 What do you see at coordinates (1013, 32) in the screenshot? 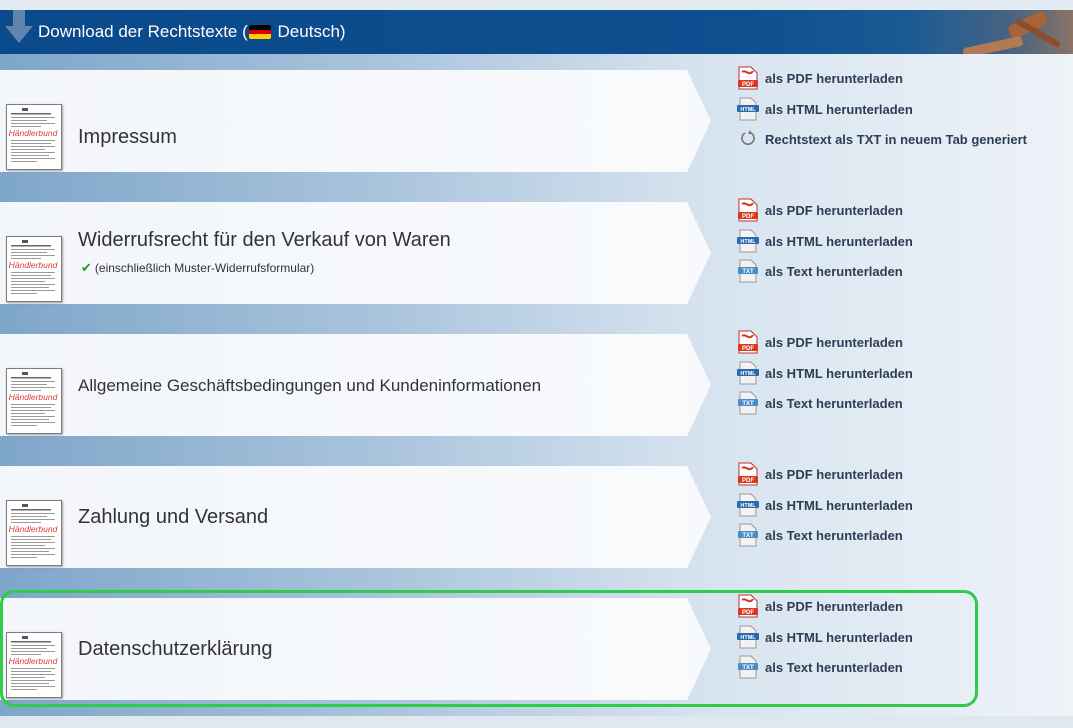
I see `gavel-icon` at bounding box center [1013, 32].